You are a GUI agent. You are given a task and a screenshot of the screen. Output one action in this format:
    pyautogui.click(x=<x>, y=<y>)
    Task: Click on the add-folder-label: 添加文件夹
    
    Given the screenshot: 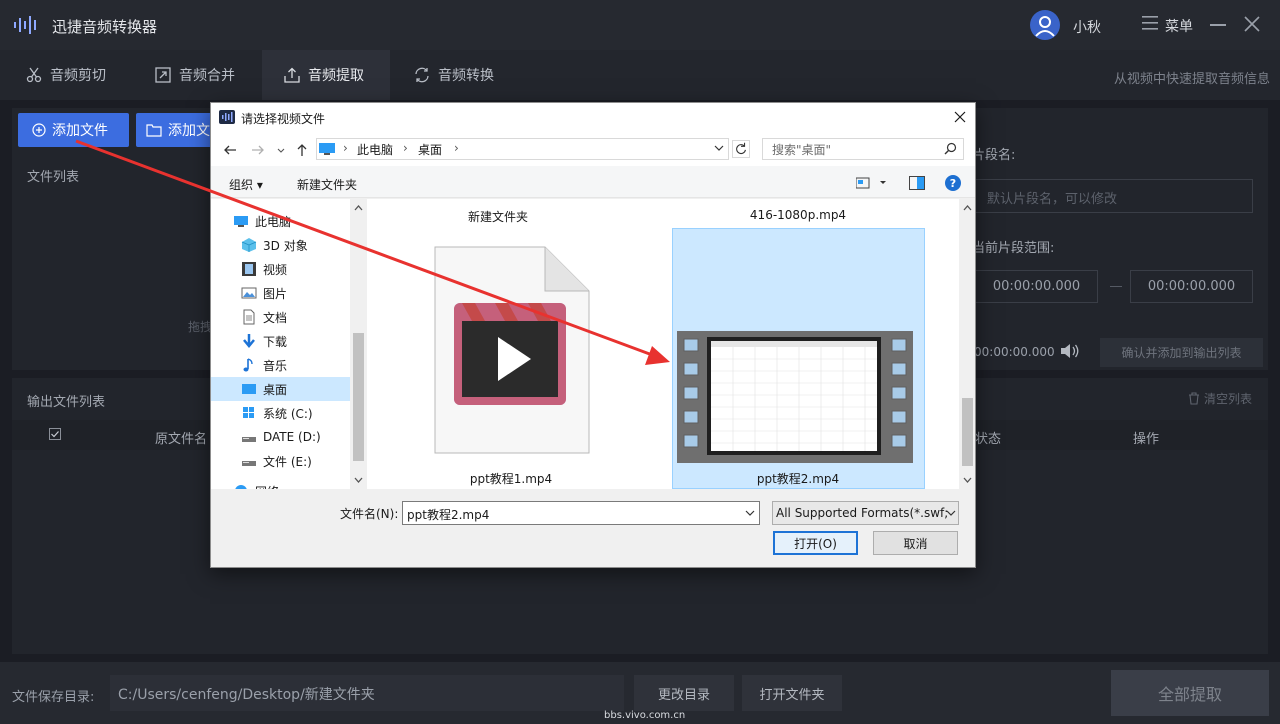 What is the action you would take?
    pyautogui.click(x=192, y=131)
    